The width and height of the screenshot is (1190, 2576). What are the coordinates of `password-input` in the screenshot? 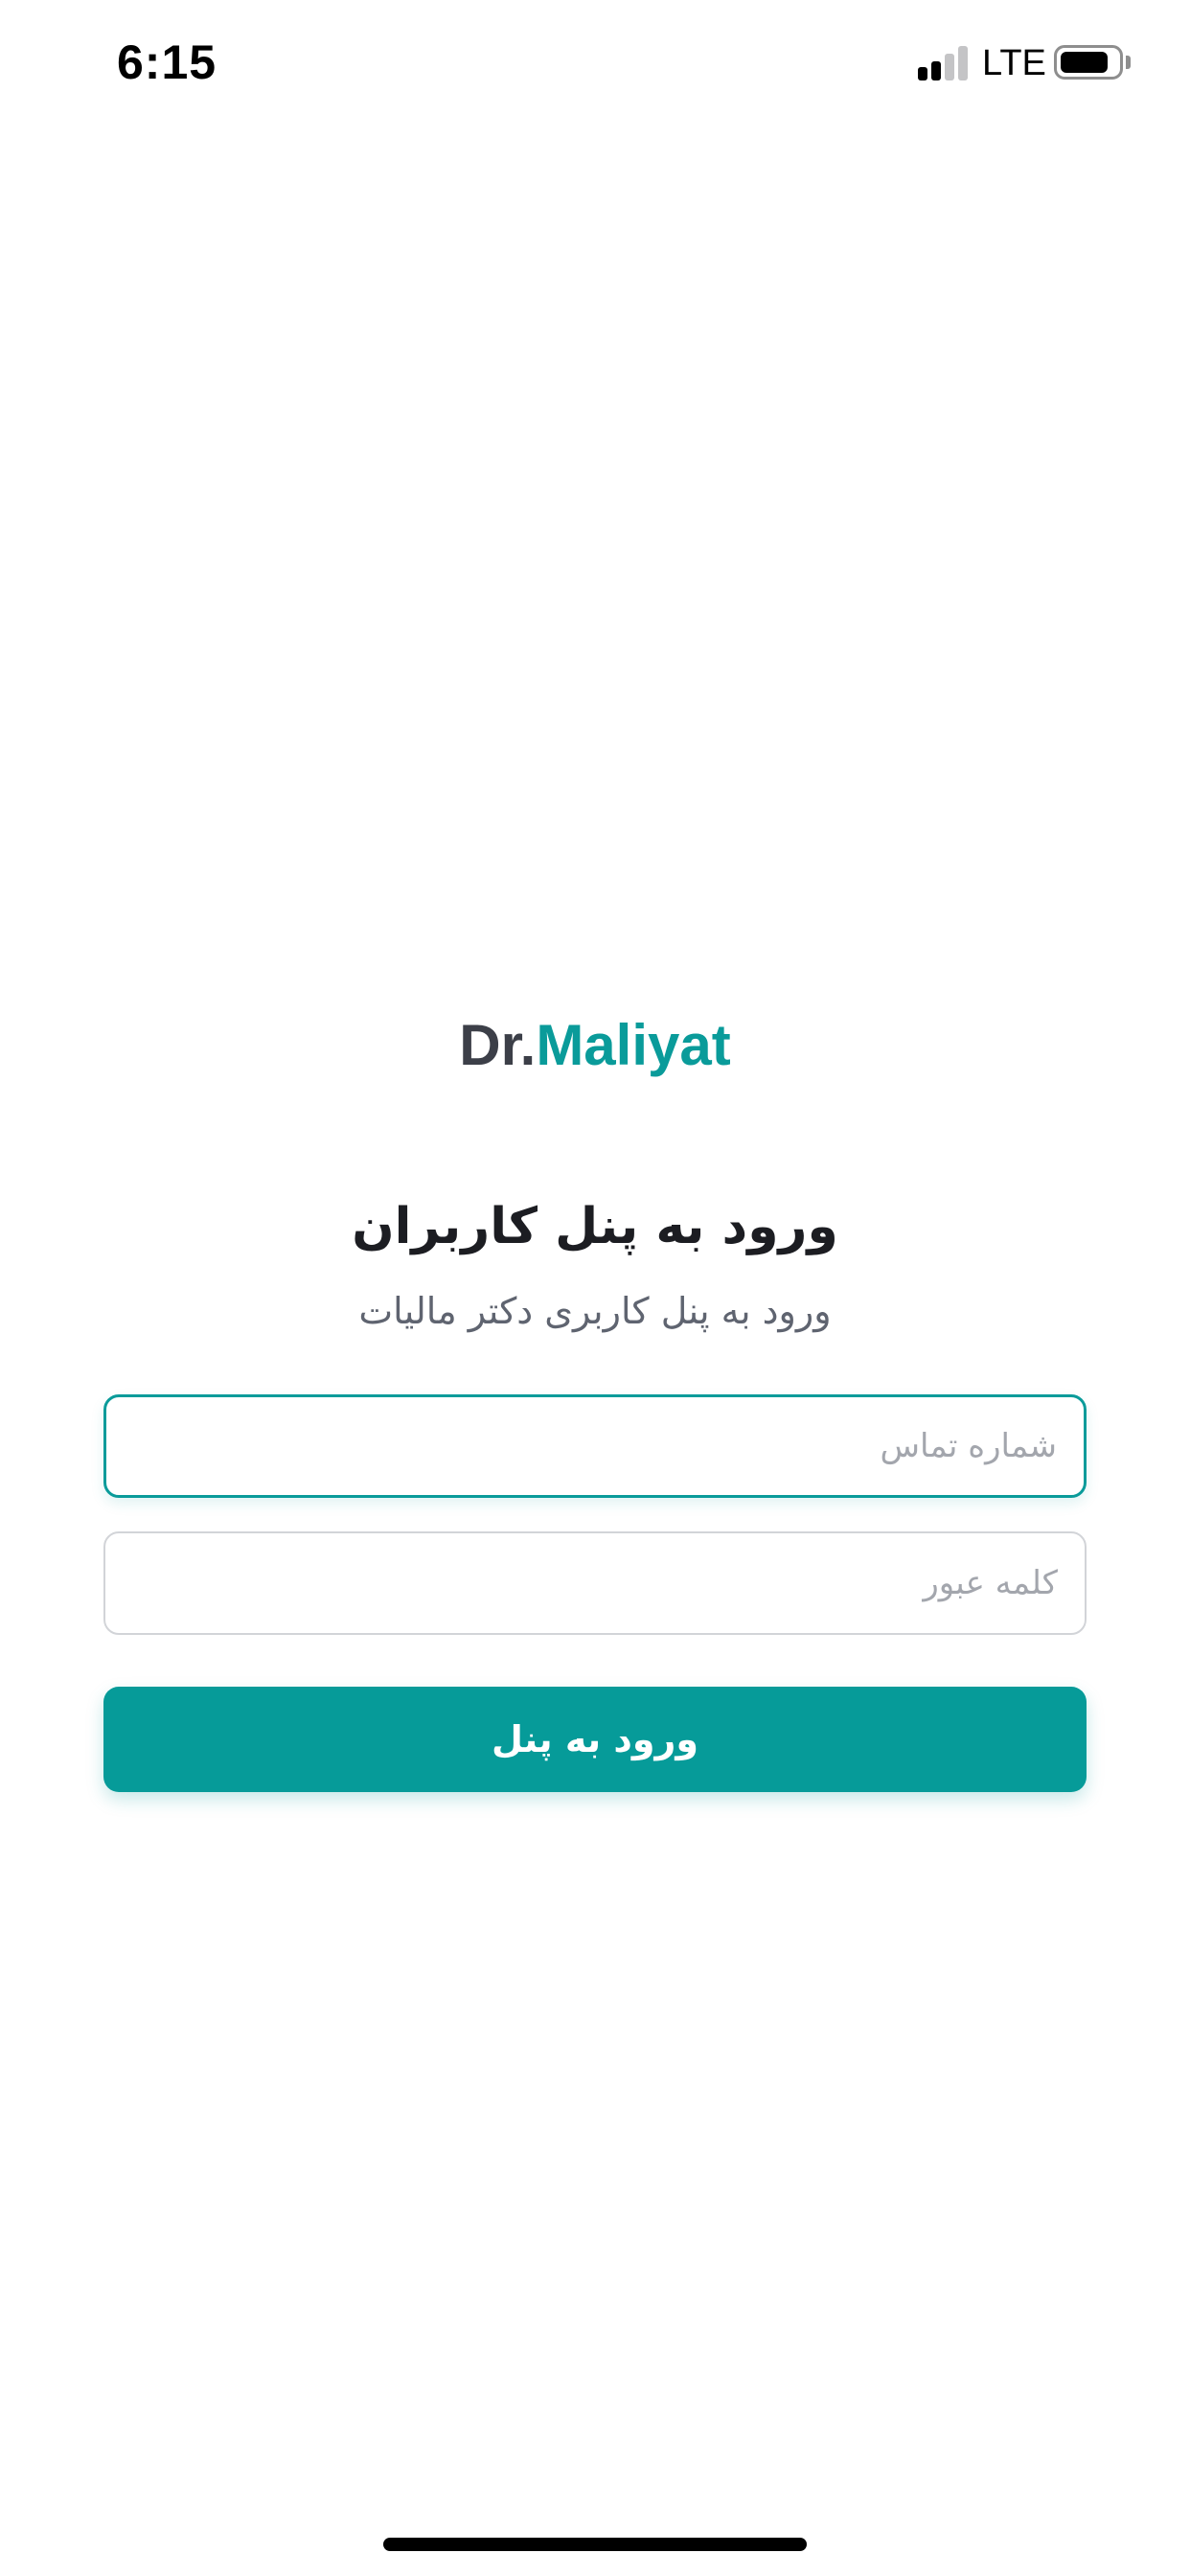 It's located at (595, 1583).